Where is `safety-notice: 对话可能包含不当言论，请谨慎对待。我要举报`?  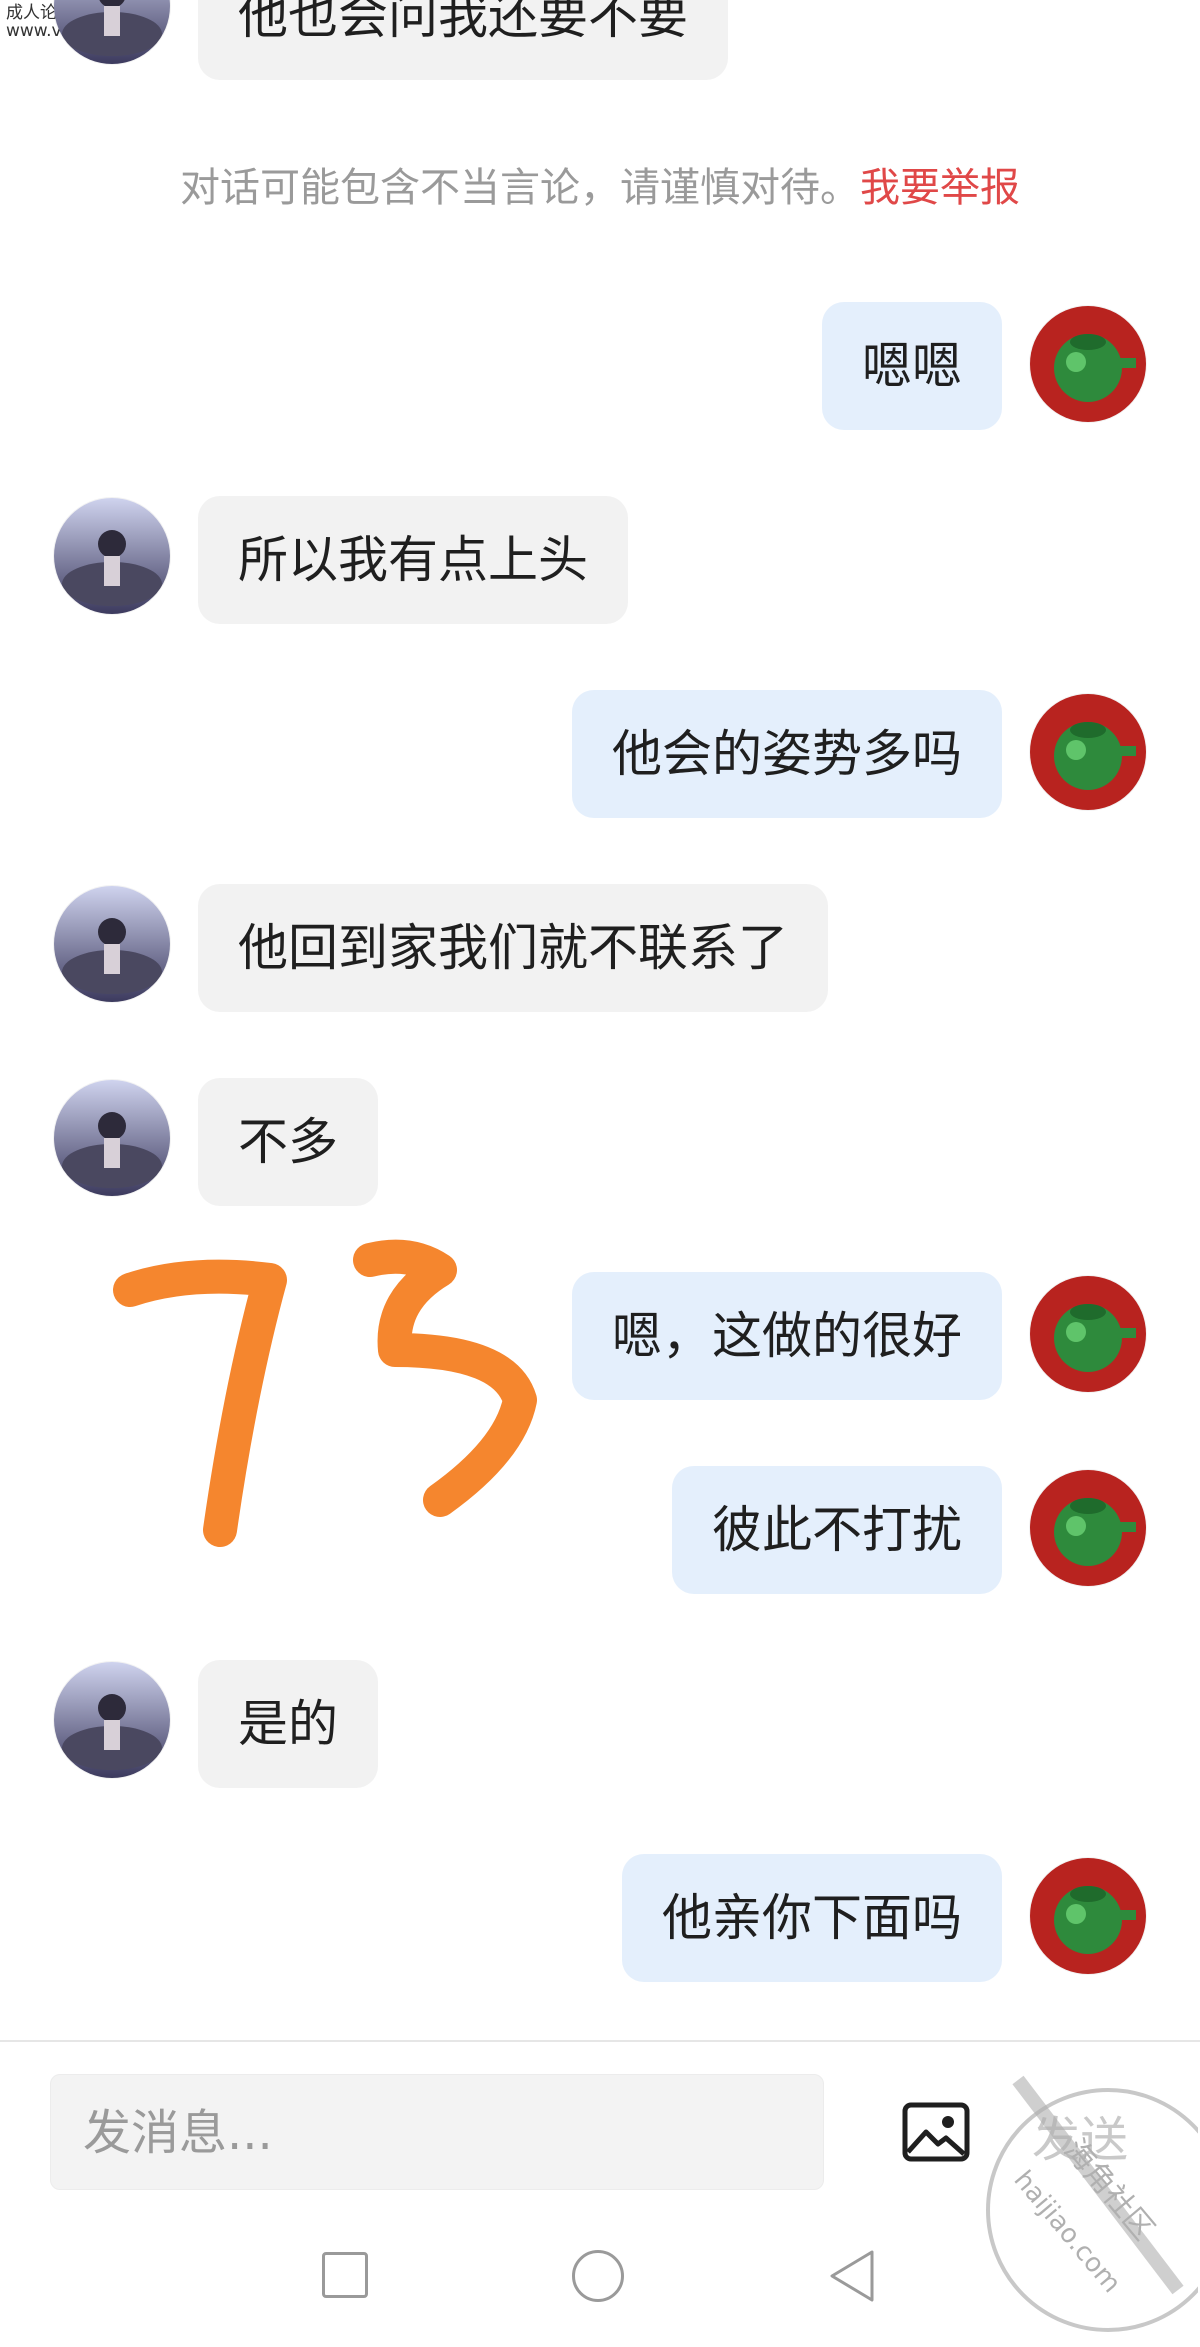 safety-notice: 对话可能包含不当言论，请谨慎对待。我要举报 is located at coordinates (600, 184).